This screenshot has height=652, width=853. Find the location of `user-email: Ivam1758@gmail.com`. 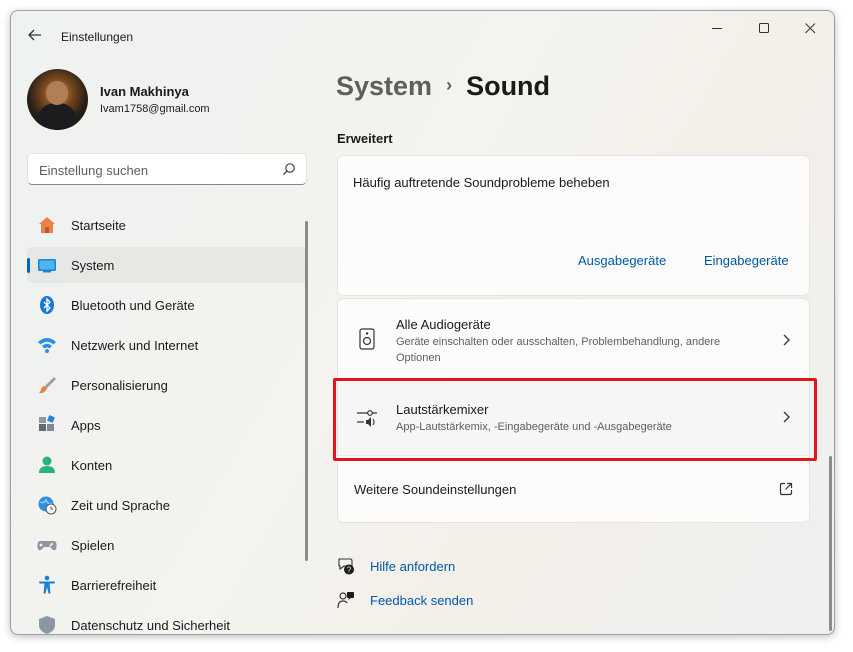

user-email: Ivam1758@gmail.com is located at coordinates (155, 109).